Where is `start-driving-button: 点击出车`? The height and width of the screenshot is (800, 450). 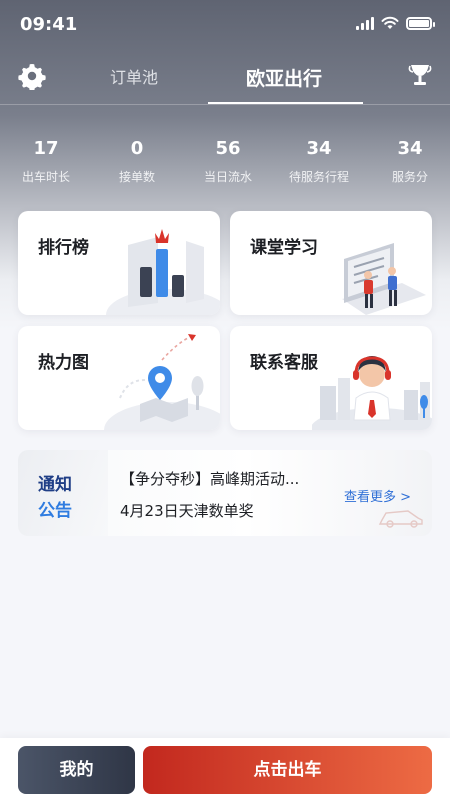
start-driving-button: 点击出车 is located at coordinates (287, 770).